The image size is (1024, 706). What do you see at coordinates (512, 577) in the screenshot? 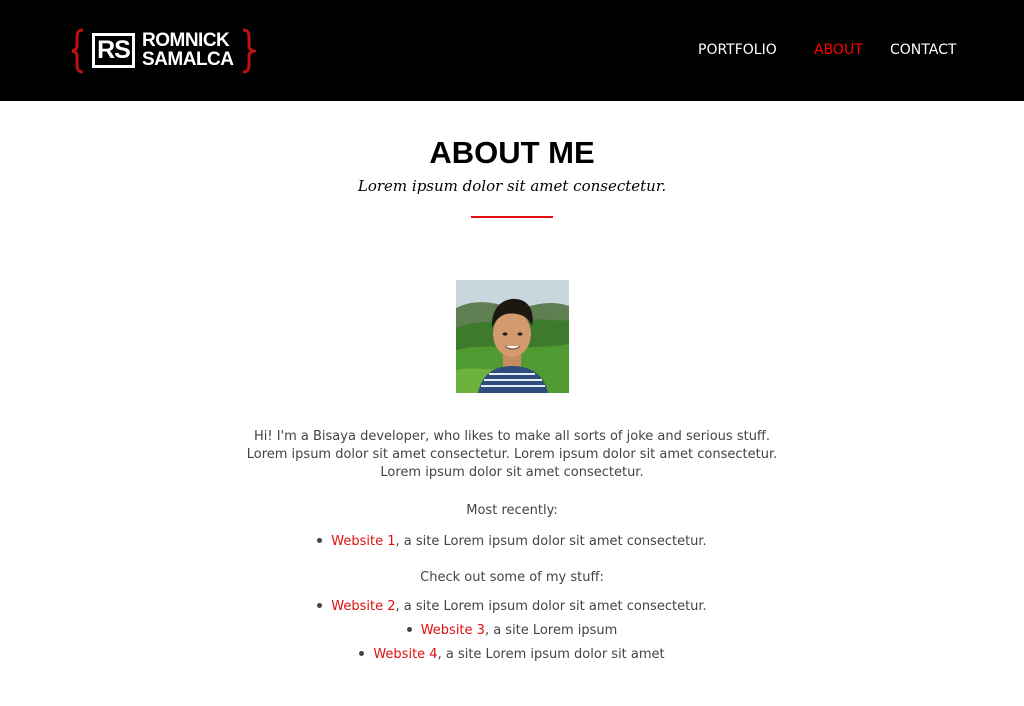
I see `stuff-label: Check out some of my stuff:` at bounding box center [512, 577].